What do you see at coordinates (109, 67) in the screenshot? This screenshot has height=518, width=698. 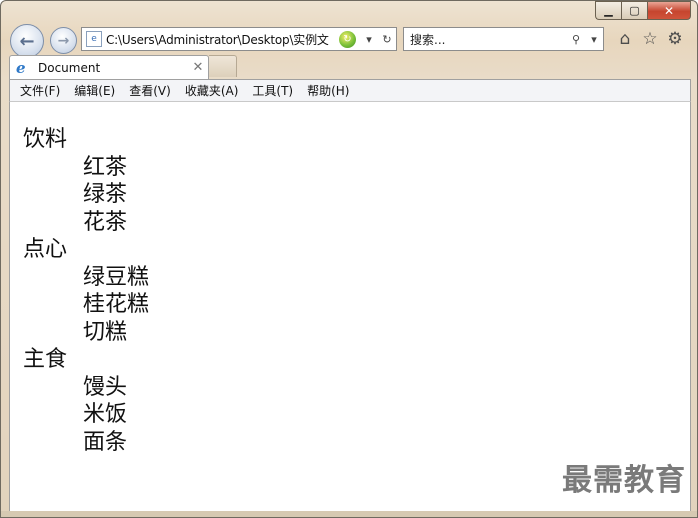 I see `tab-document: e Document ✕` at bounding box center [109, 67].